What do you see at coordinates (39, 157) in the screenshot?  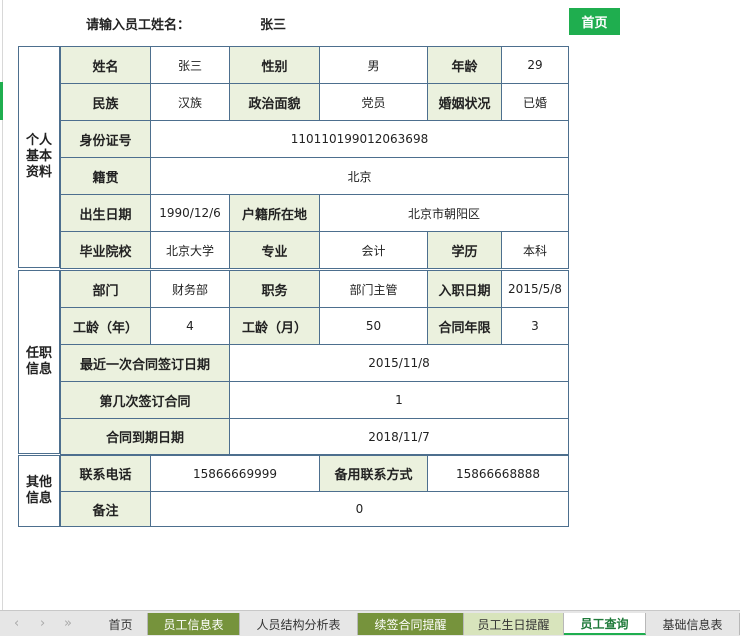 I see `section-personal-info: 个人基本资料` at bounding box center [39, 157].